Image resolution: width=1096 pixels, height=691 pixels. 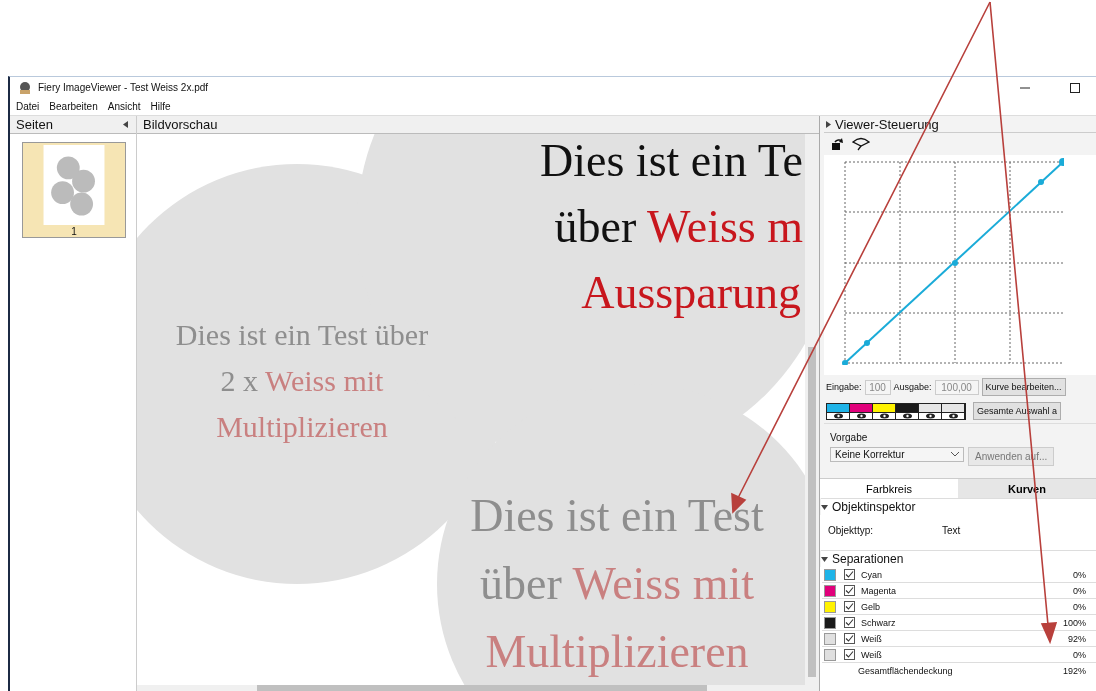 I want to click on preset-label: Vorgabe, so click(x=849, y=437).